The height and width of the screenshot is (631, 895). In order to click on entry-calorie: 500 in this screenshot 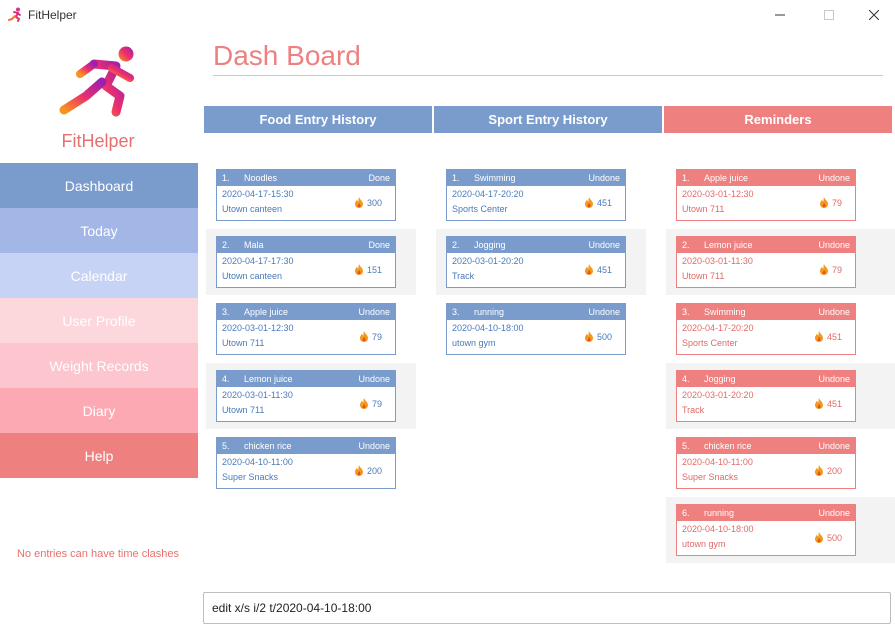, I will do `click(598, 336)`.